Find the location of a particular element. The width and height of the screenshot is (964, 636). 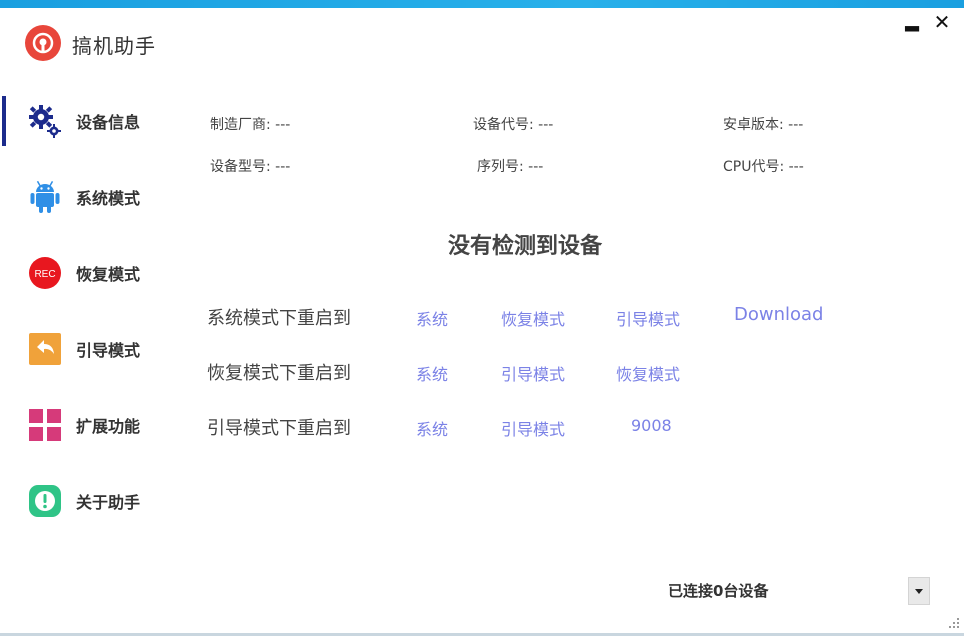

detect-status-message: 没有检测到设备 is located at coordinates (524, 246).